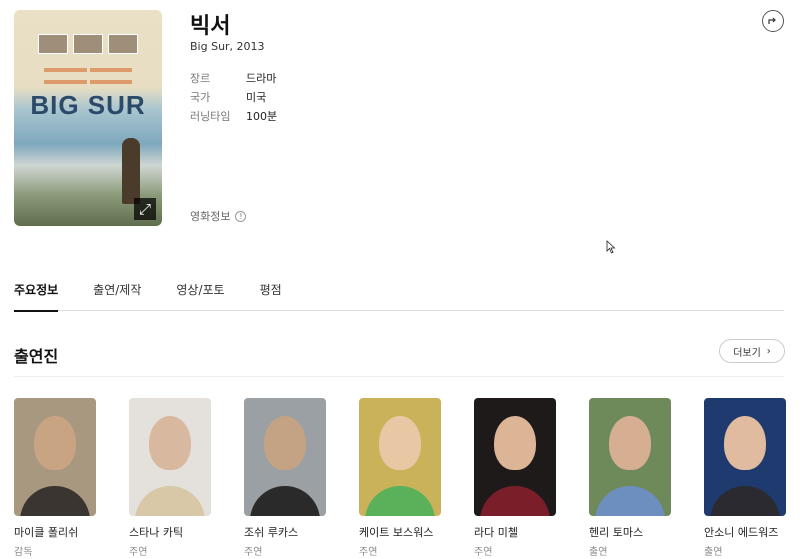 This screenshot has height=559, width=800. What do you see at coordinates (262, 116) in the screenshot?
I see `meta-value: 100분` at bounding box center [262, 116].